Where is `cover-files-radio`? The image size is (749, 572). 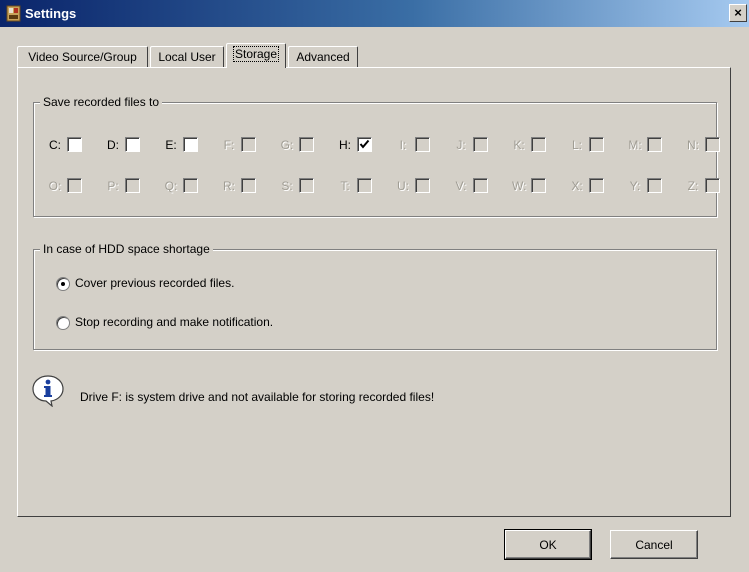 cover-files-radio is located at coordinates (63, 284).